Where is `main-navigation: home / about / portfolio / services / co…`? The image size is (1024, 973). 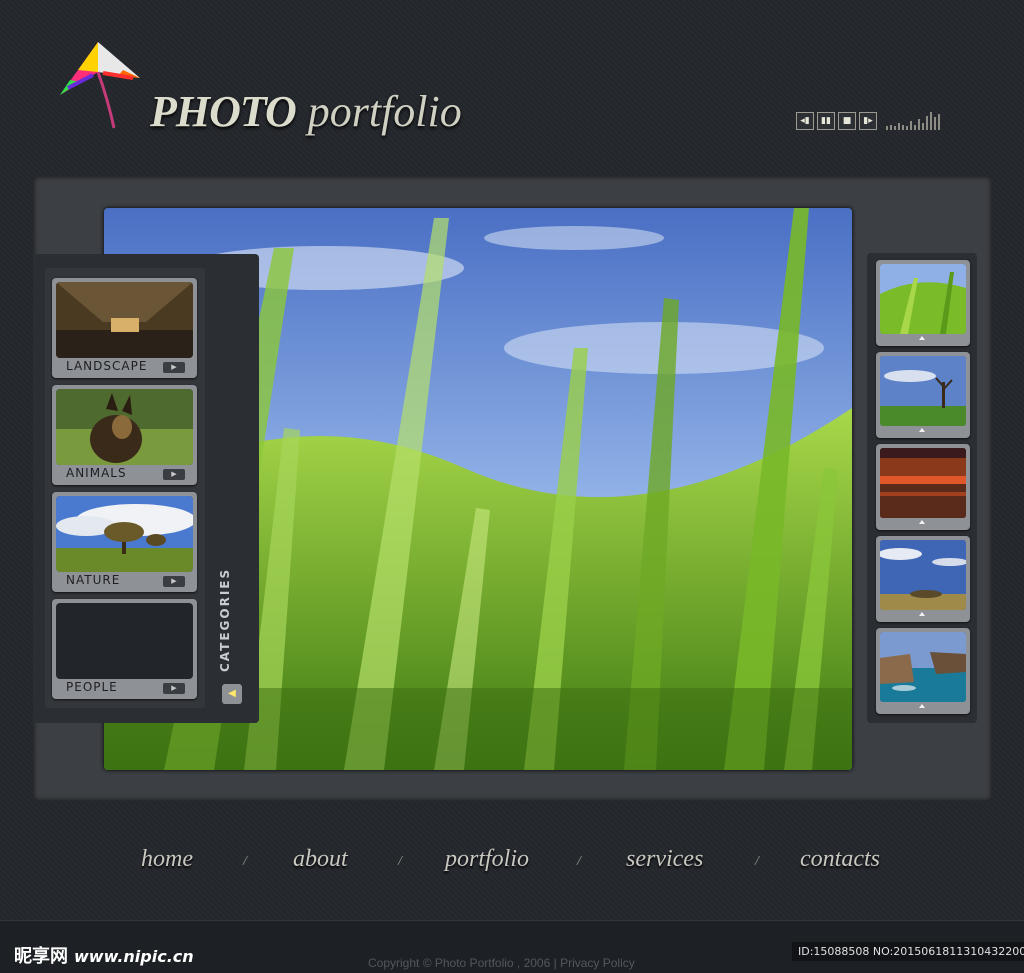 main-navigation: home / about / portfolio / services / co… is located at coordinates (512, 866).